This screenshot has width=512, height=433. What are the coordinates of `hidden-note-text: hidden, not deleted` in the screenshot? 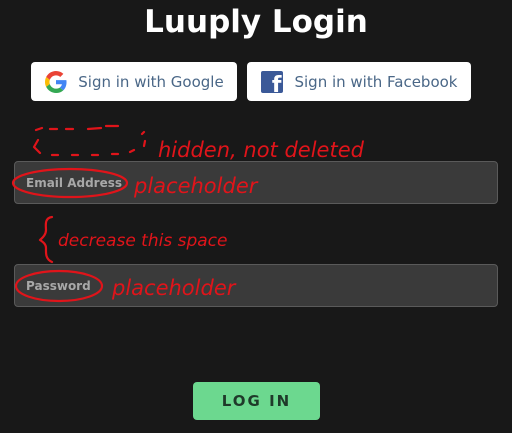 It's located at (261, 150).